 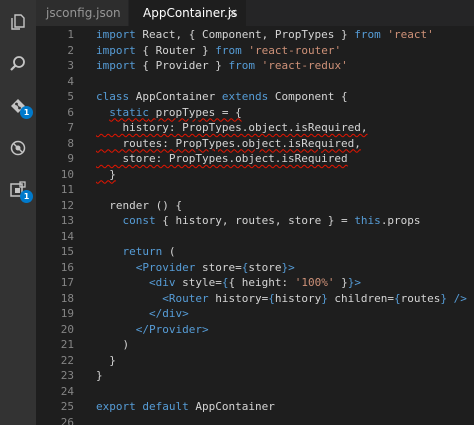 I want to click on code-line: 6 static propTypes = {, so click(x=255, y=113).